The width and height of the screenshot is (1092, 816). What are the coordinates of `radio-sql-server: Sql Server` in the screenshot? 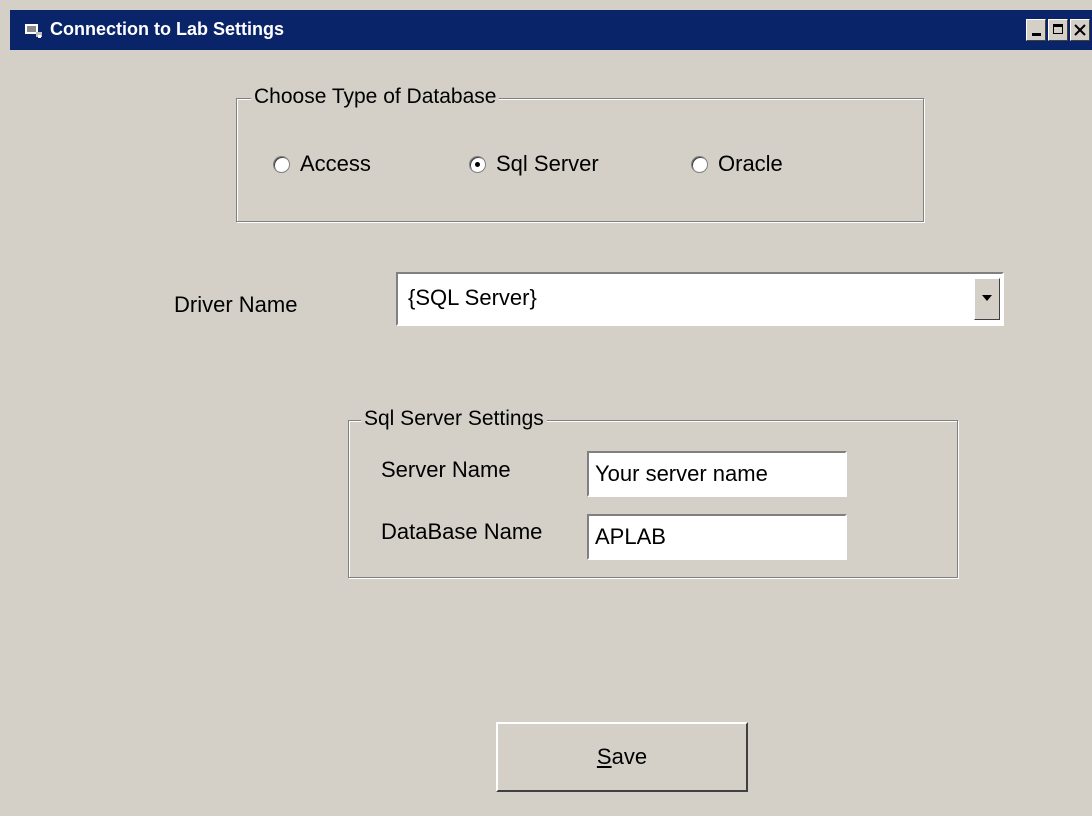 It's located at (534, 164).